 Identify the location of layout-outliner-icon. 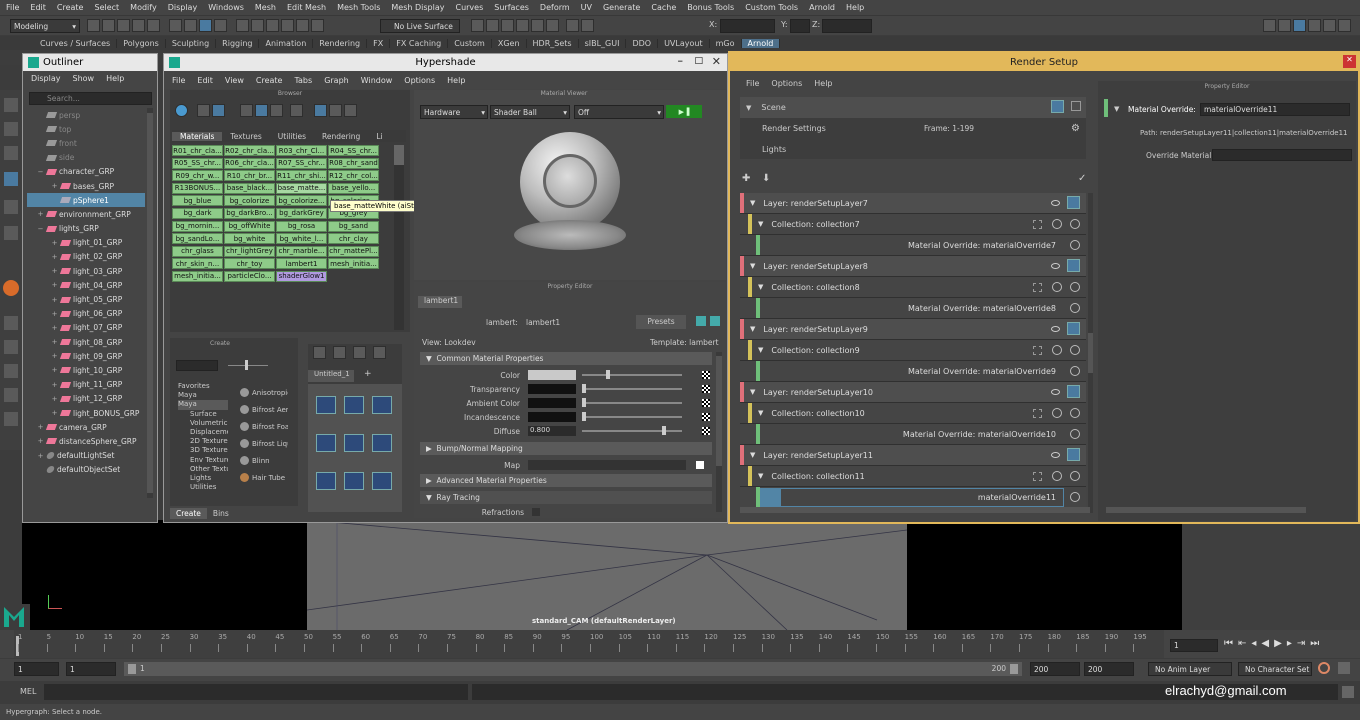
(11, 395).